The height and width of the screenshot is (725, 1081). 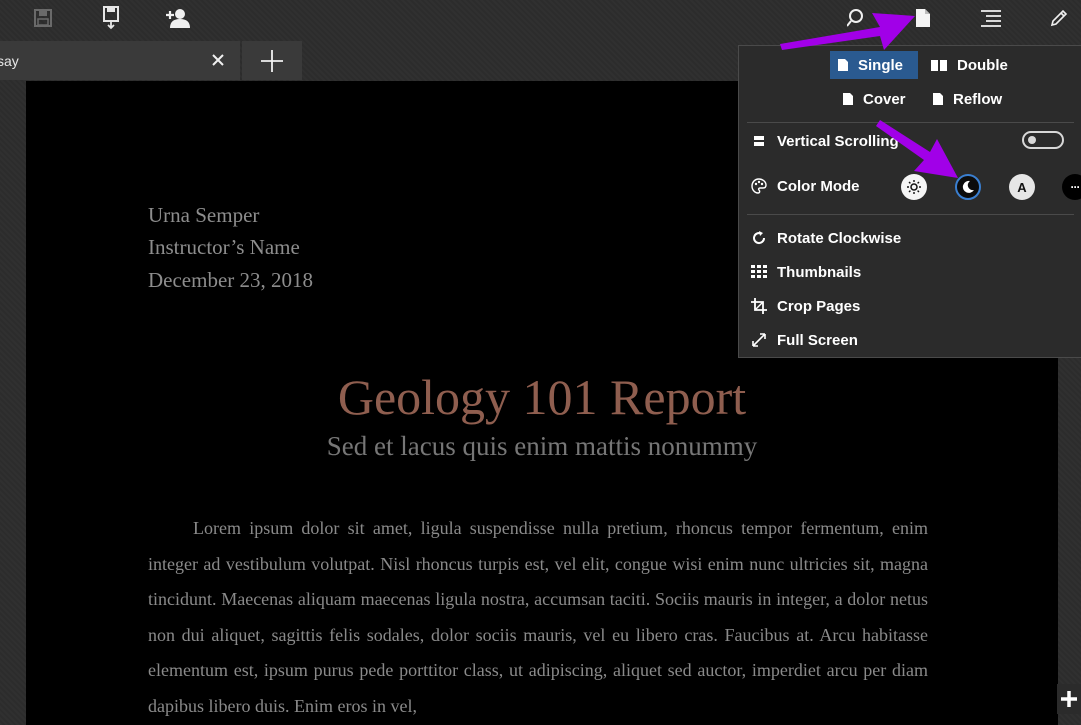 What do you see at coordinates (759, 340) in the screenshot?
I see `expand-icon` at bounding box center [759, 340].